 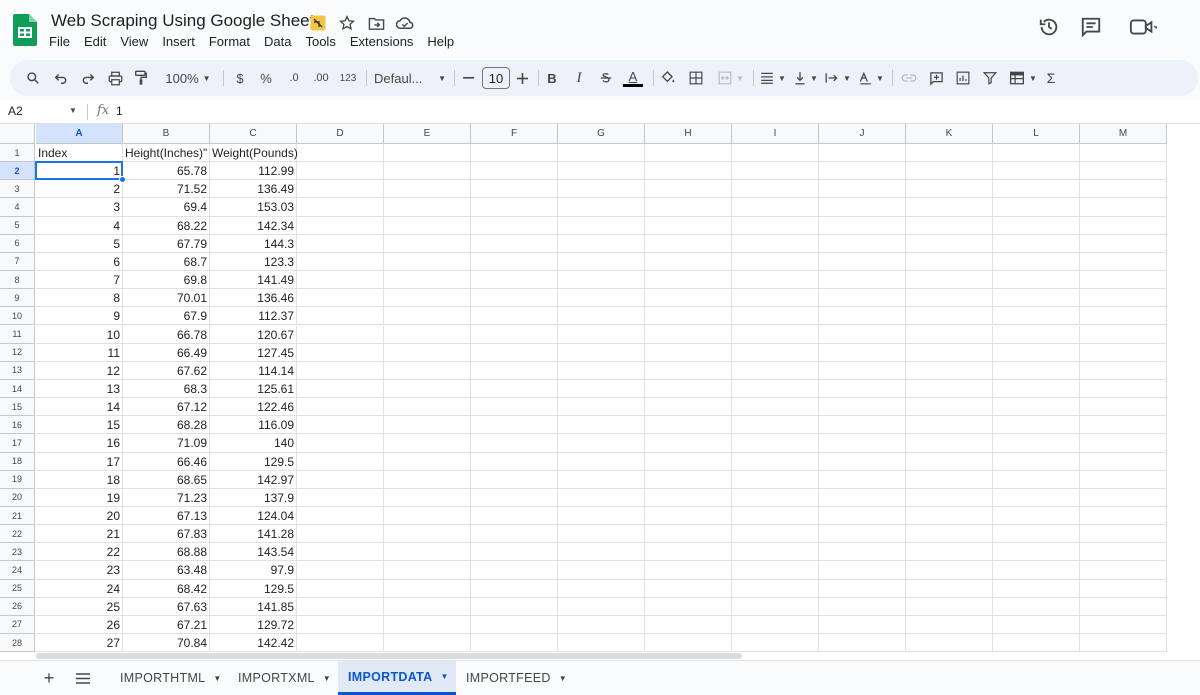 I want to click on column-header-m: M, so click(x=1123, y=134).